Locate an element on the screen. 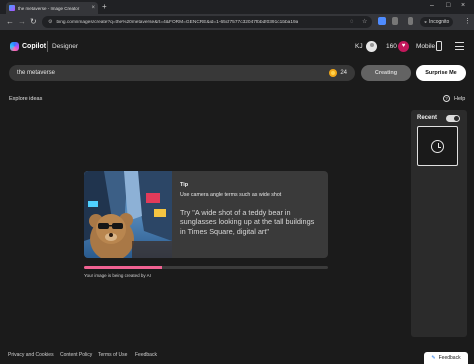 The width and height of the screenshot is (474, 364). clock-icon is located at coordinates (437, 146).